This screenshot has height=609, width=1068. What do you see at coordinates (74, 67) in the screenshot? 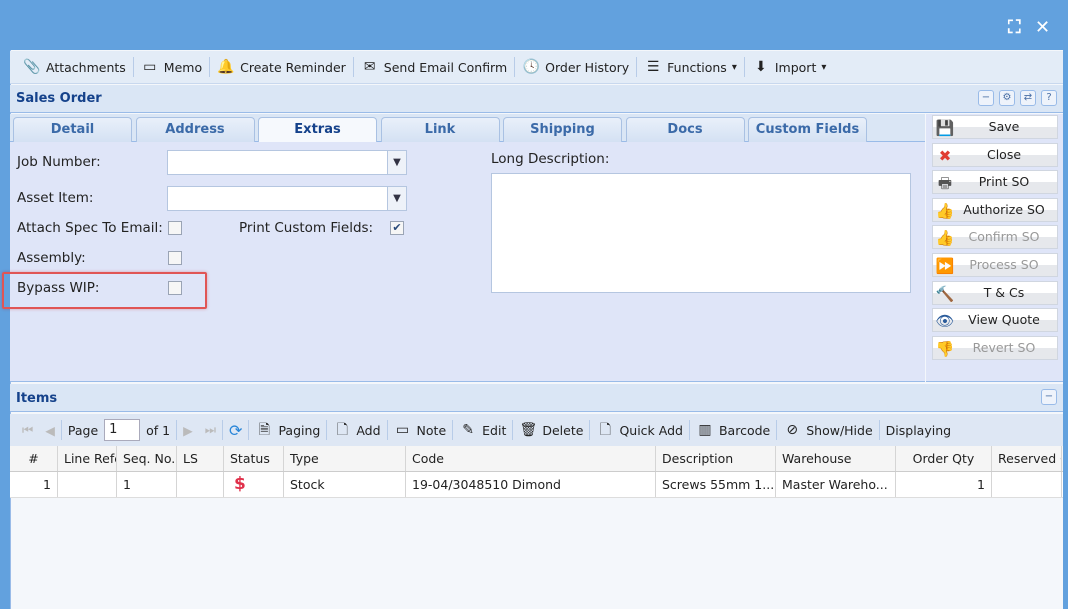
I see `attachments-button: 📎 Attachments` at bounding box center [74, 67].